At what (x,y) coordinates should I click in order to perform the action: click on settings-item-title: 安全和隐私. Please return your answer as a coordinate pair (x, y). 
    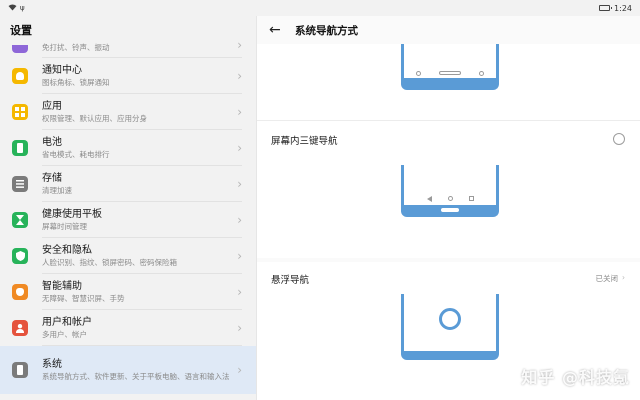
    Looking at the image, I should click on (67, 250).